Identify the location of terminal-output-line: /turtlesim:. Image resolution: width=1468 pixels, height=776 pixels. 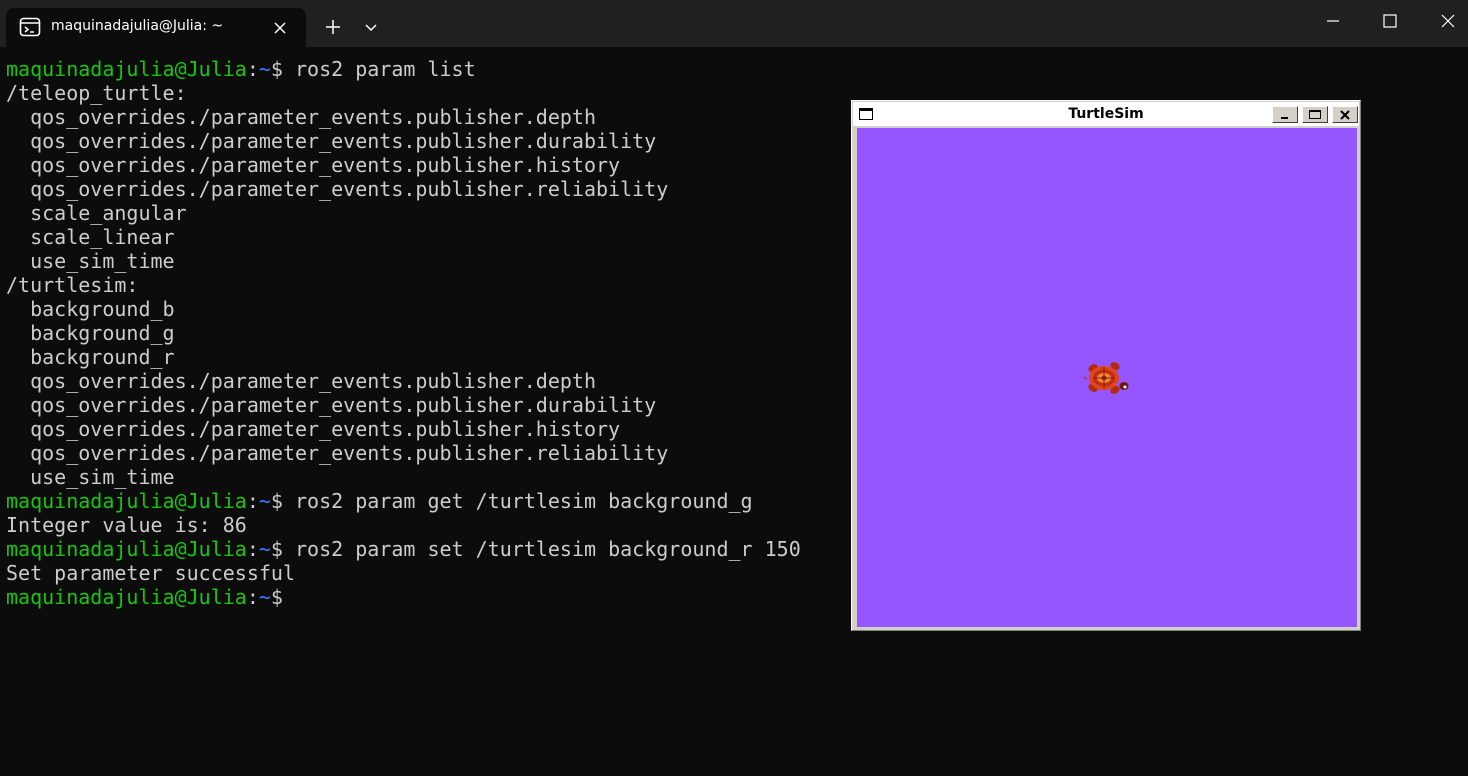
(72, 285).